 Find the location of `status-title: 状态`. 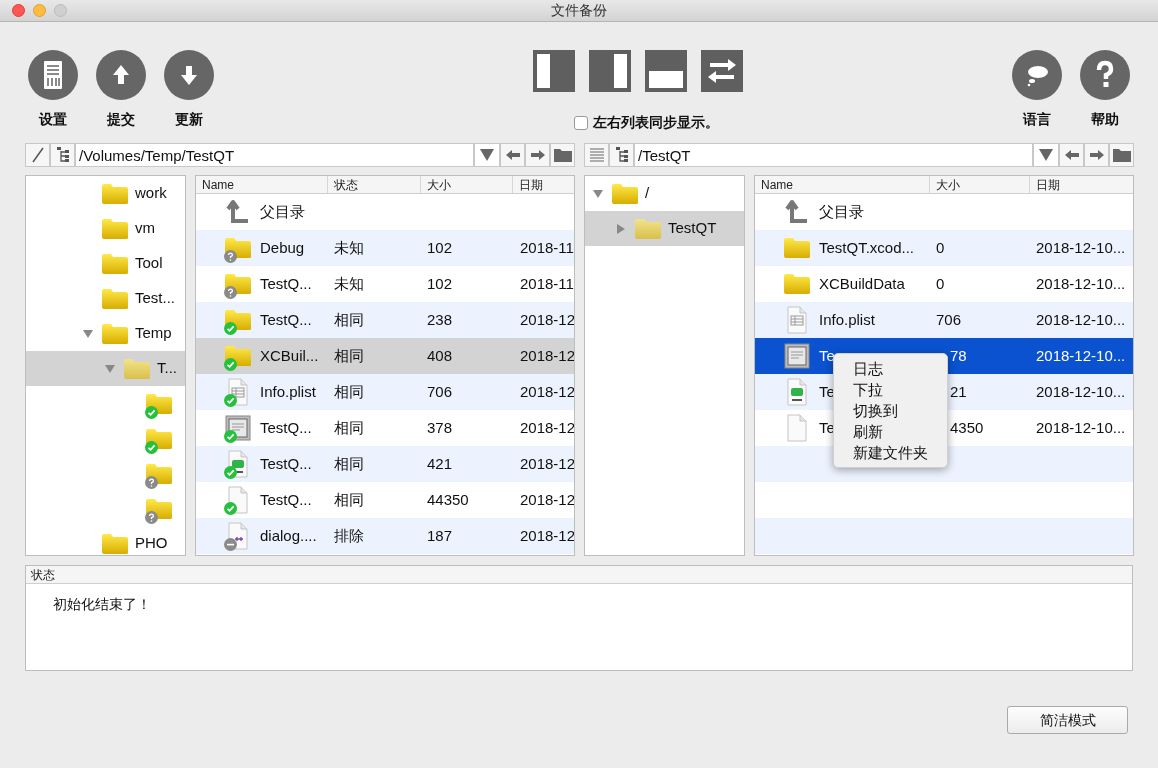

status-title: 状态 is located at coordinates (43, 575).